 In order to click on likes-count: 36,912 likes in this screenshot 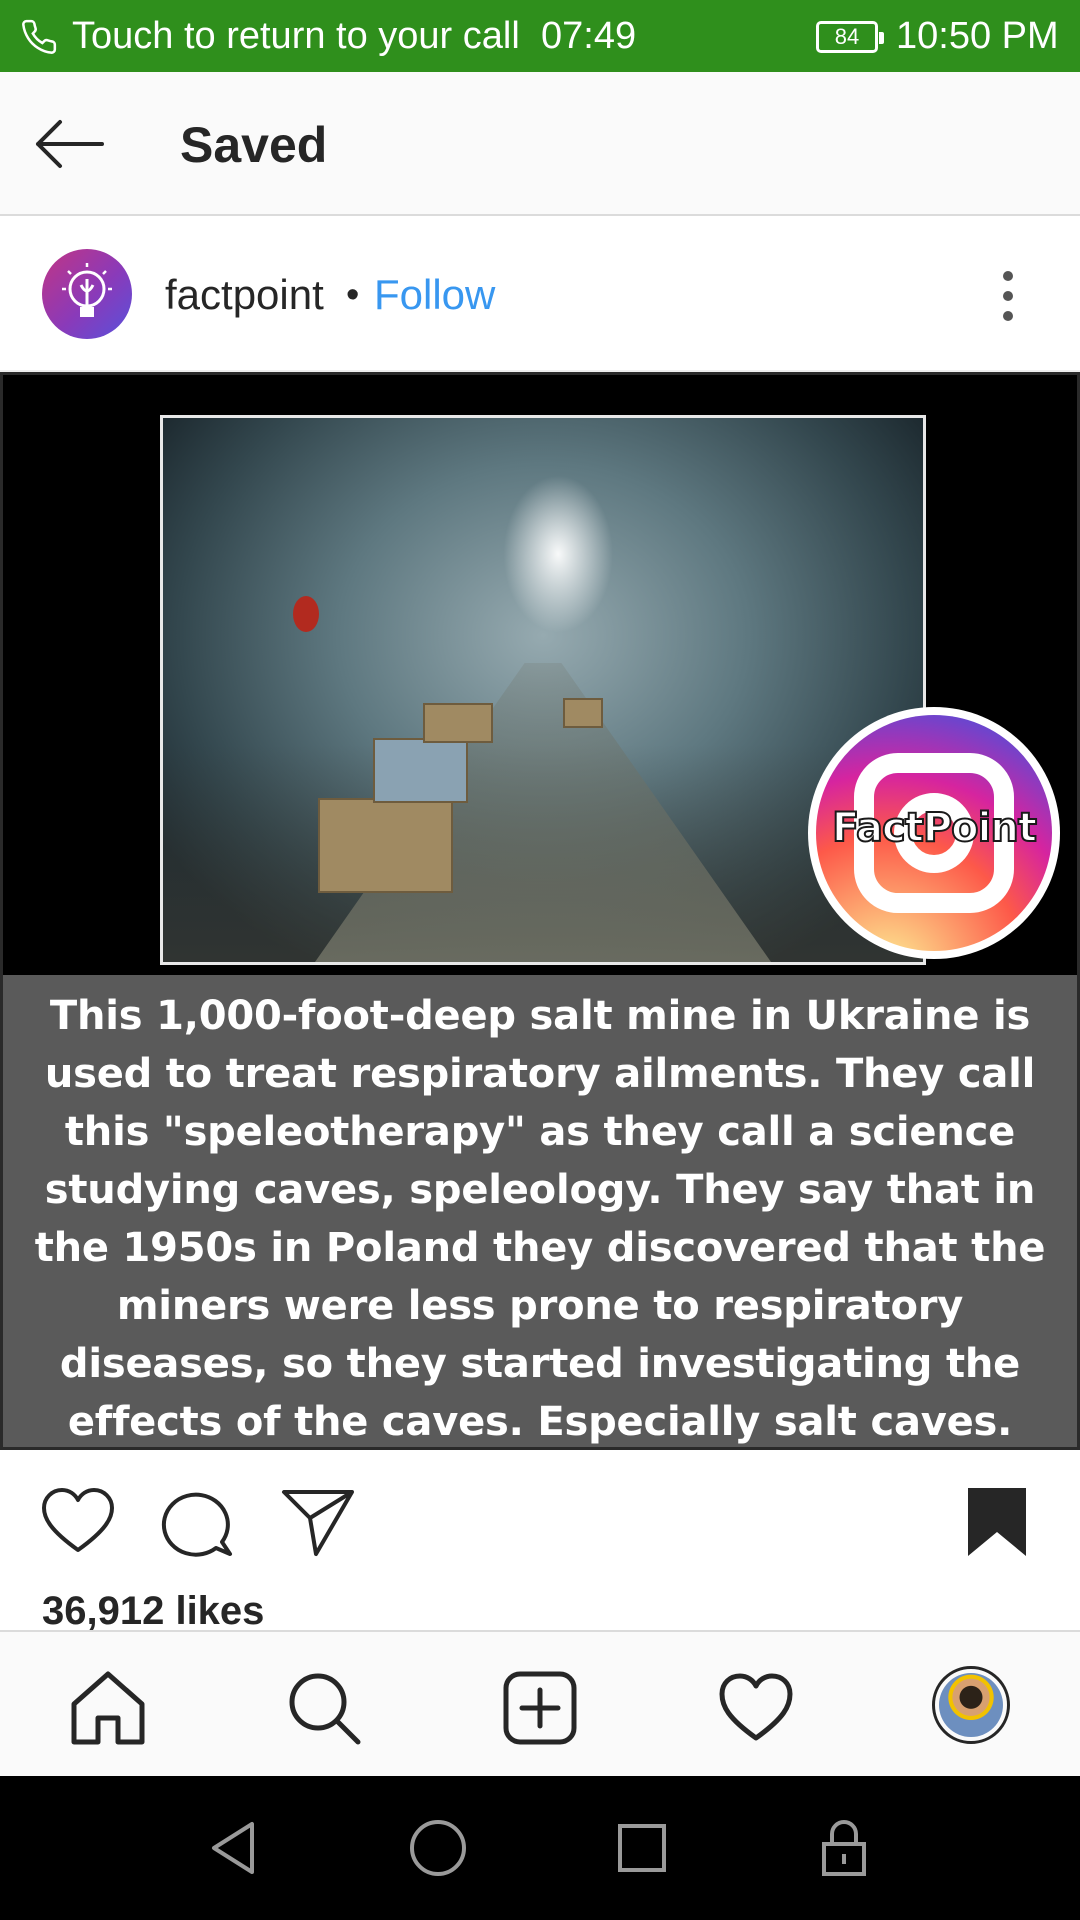, I will do `click(153, 1611)`.